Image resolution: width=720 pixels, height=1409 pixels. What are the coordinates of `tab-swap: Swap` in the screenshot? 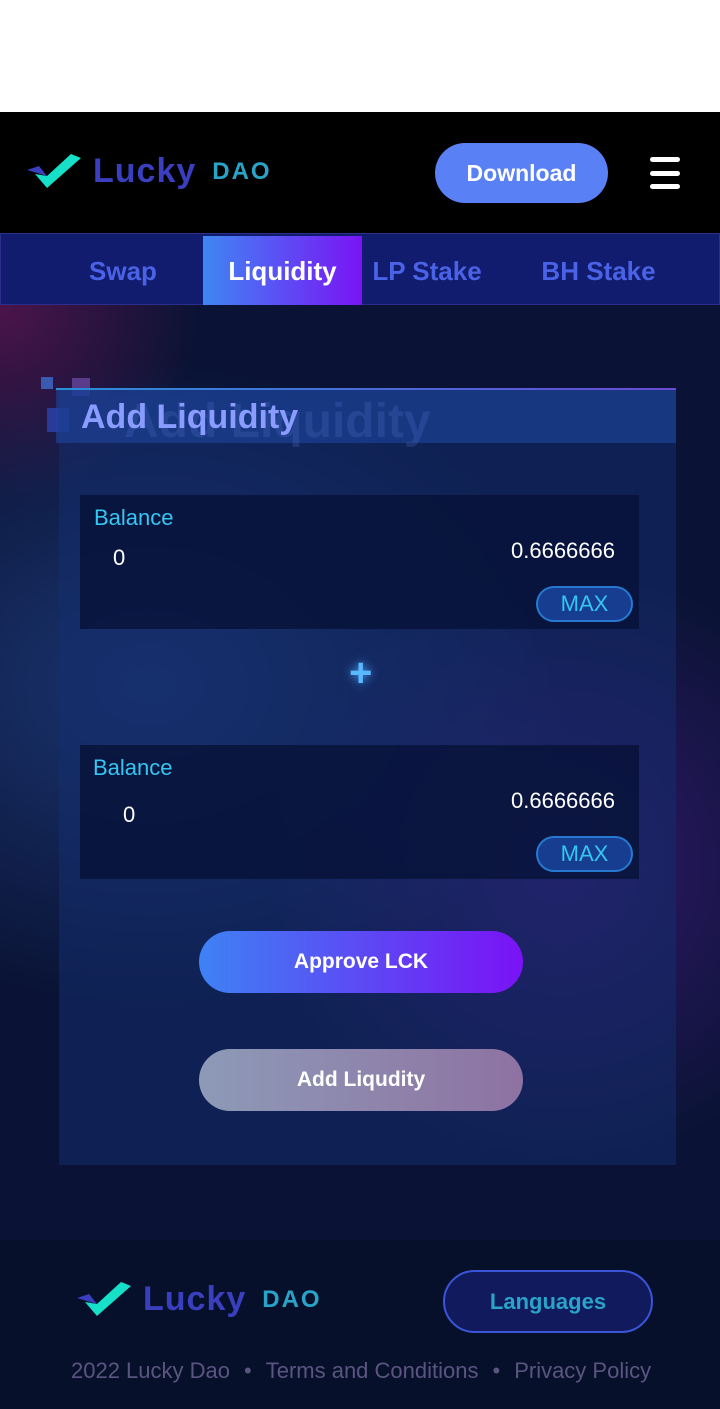 It's located at (123, 271).